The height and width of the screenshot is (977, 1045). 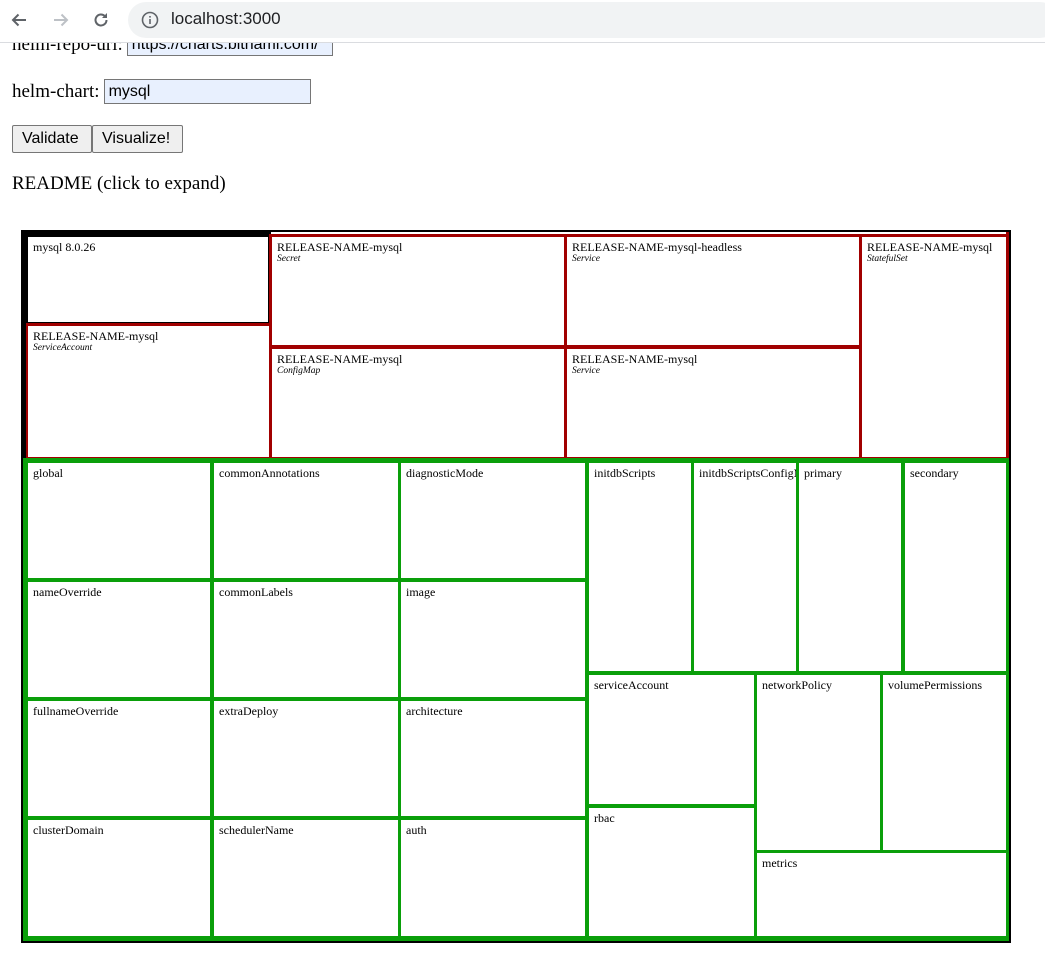 What do you see at coordinates (137, 139) in the screenshot?
I see `visualize-button: Visualize!` at bounding box center [137, 139].